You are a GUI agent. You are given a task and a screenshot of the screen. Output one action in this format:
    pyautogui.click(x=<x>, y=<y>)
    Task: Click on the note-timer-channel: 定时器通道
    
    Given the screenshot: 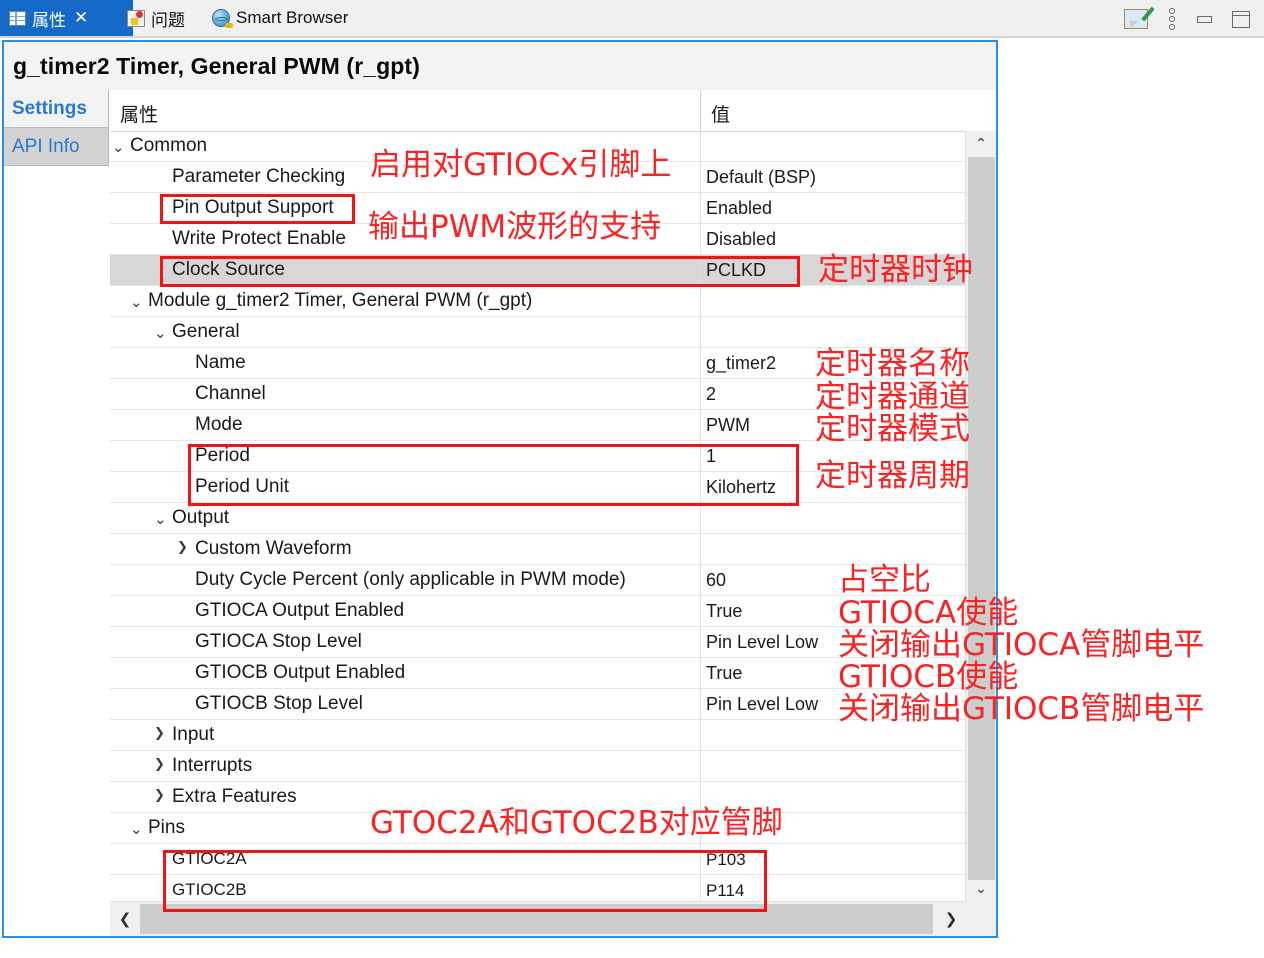 What is the action you would take?
    pyautogui.click(x=892, y=397)
    